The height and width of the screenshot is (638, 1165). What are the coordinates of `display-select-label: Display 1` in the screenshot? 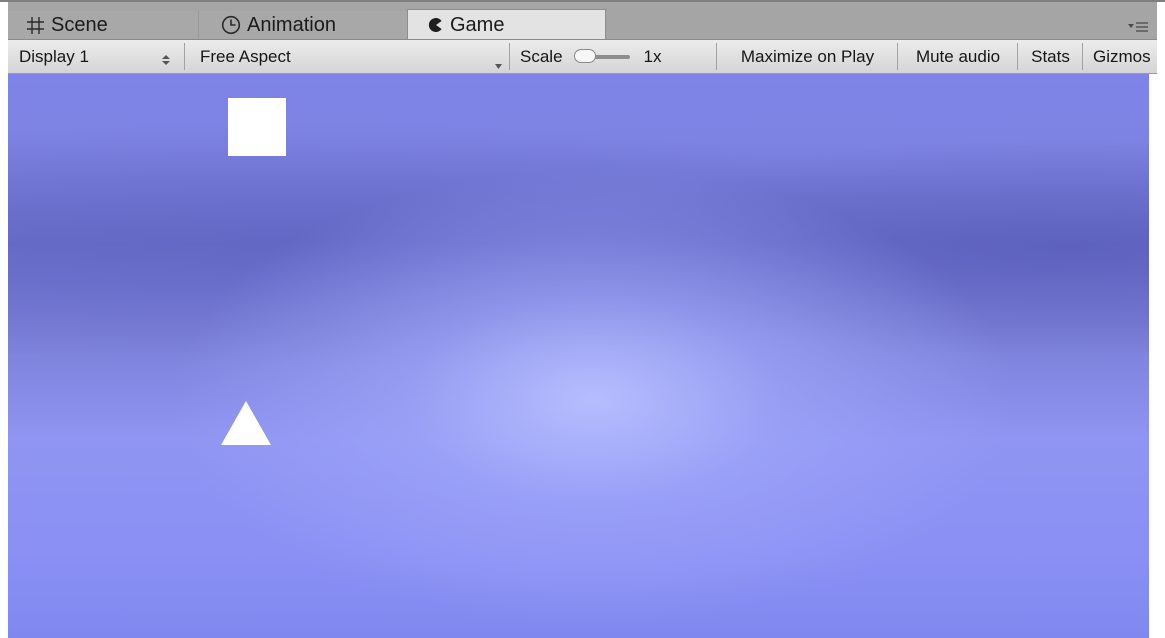 It's located at (54, 56).